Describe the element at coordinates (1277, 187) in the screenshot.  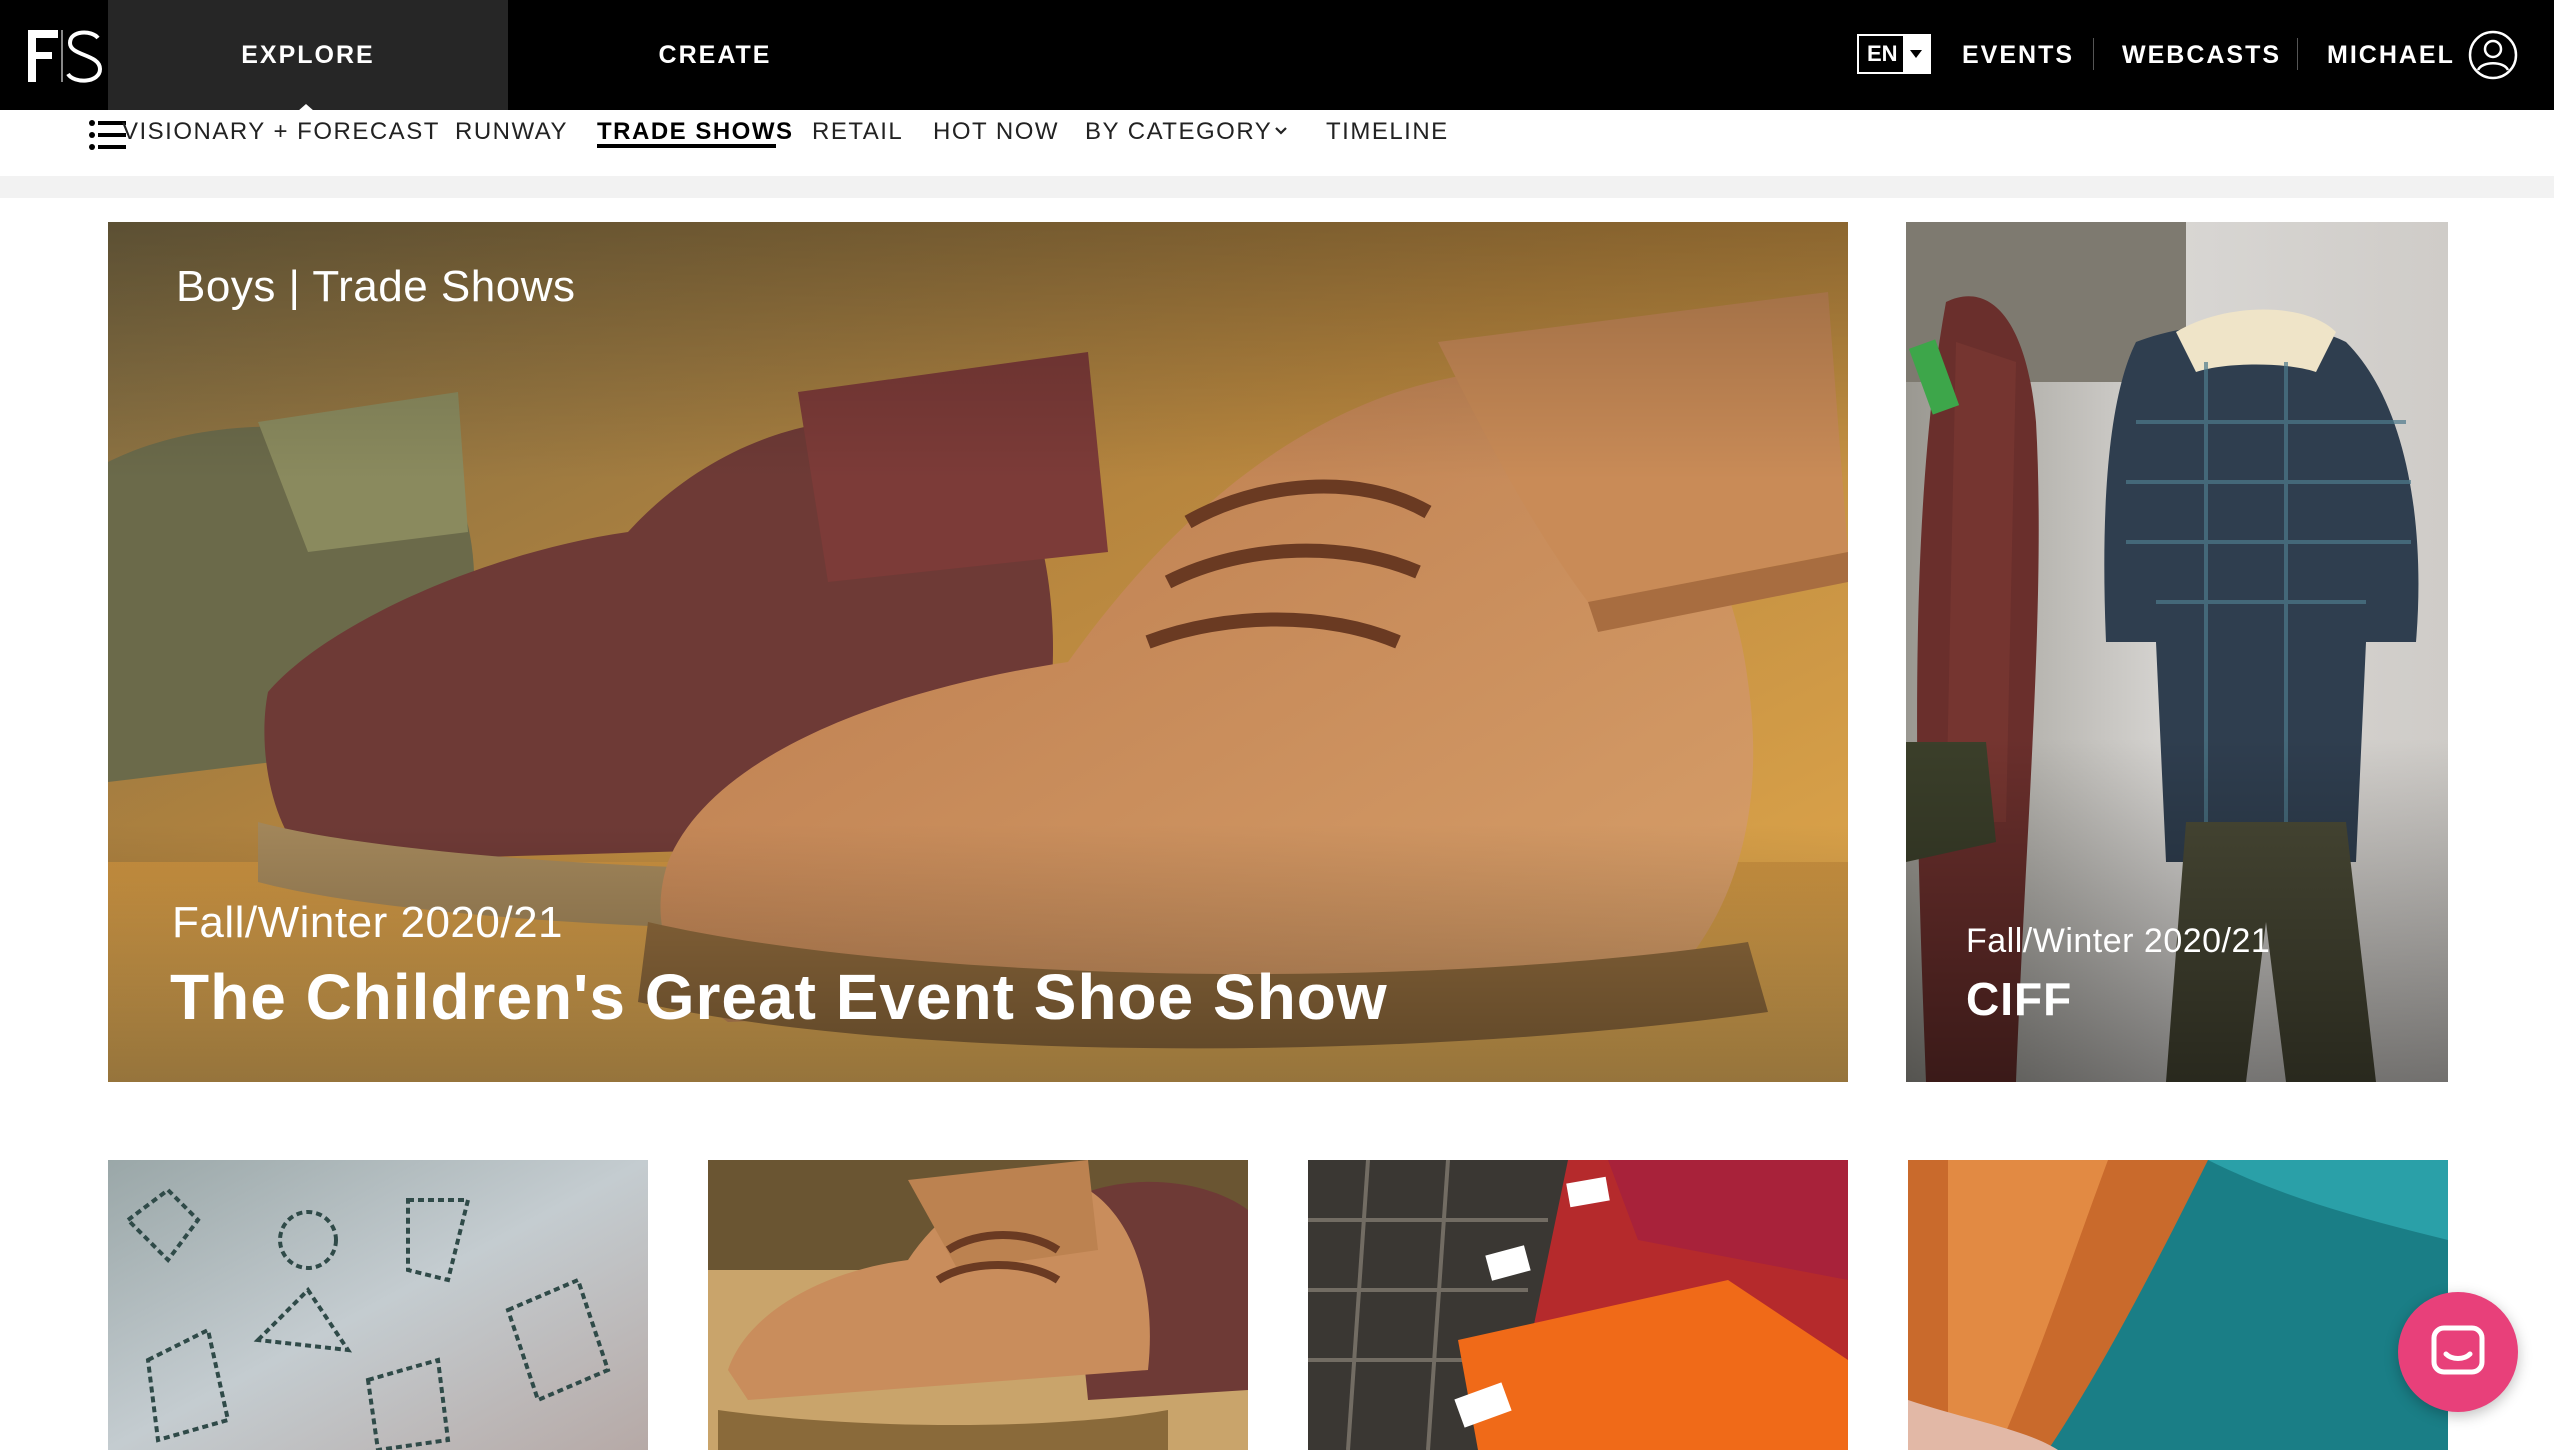
I see `subnav-divider` at that location.